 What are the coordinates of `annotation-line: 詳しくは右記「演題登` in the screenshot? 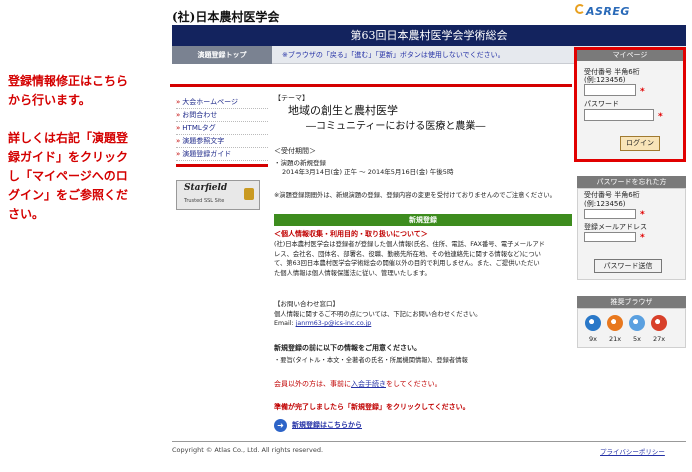 It's located at (68, 138).